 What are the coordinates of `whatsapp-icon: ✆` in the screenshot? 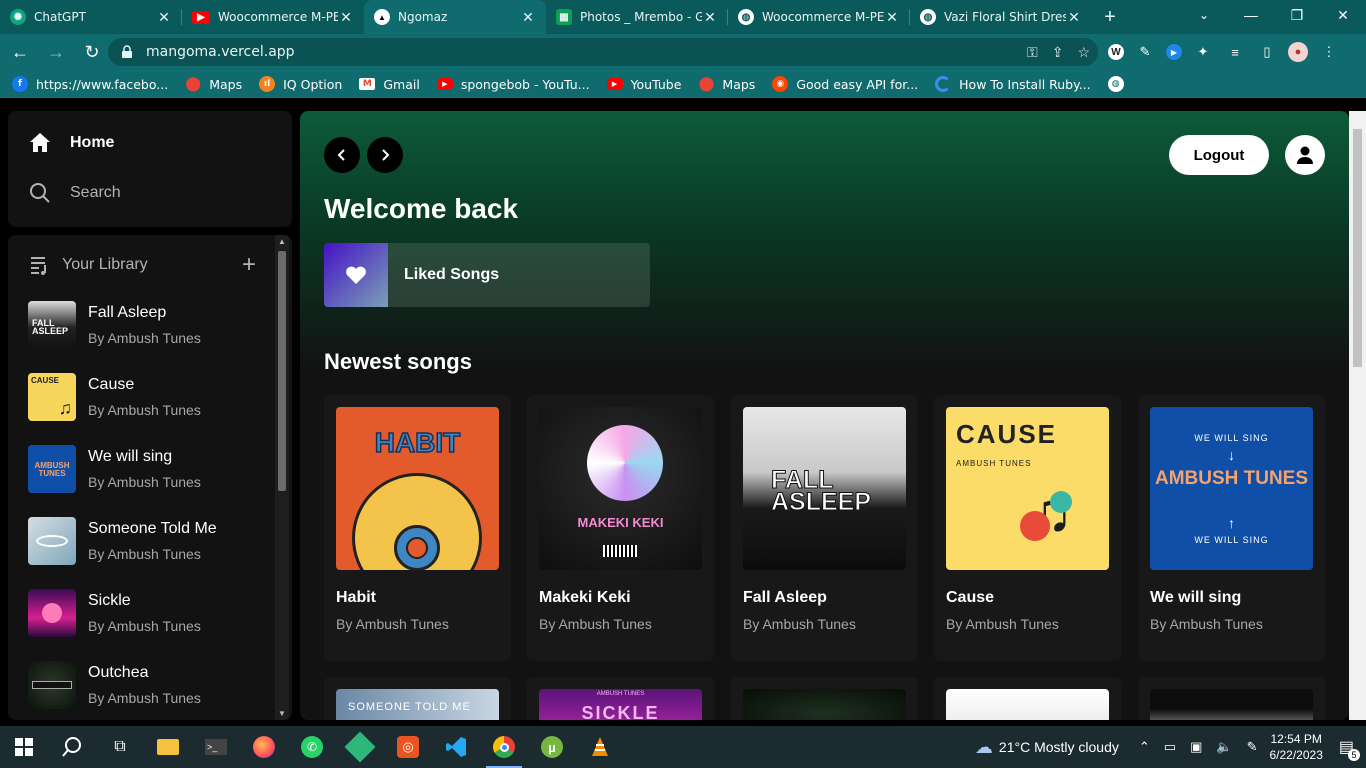 It's located at (312, 747).